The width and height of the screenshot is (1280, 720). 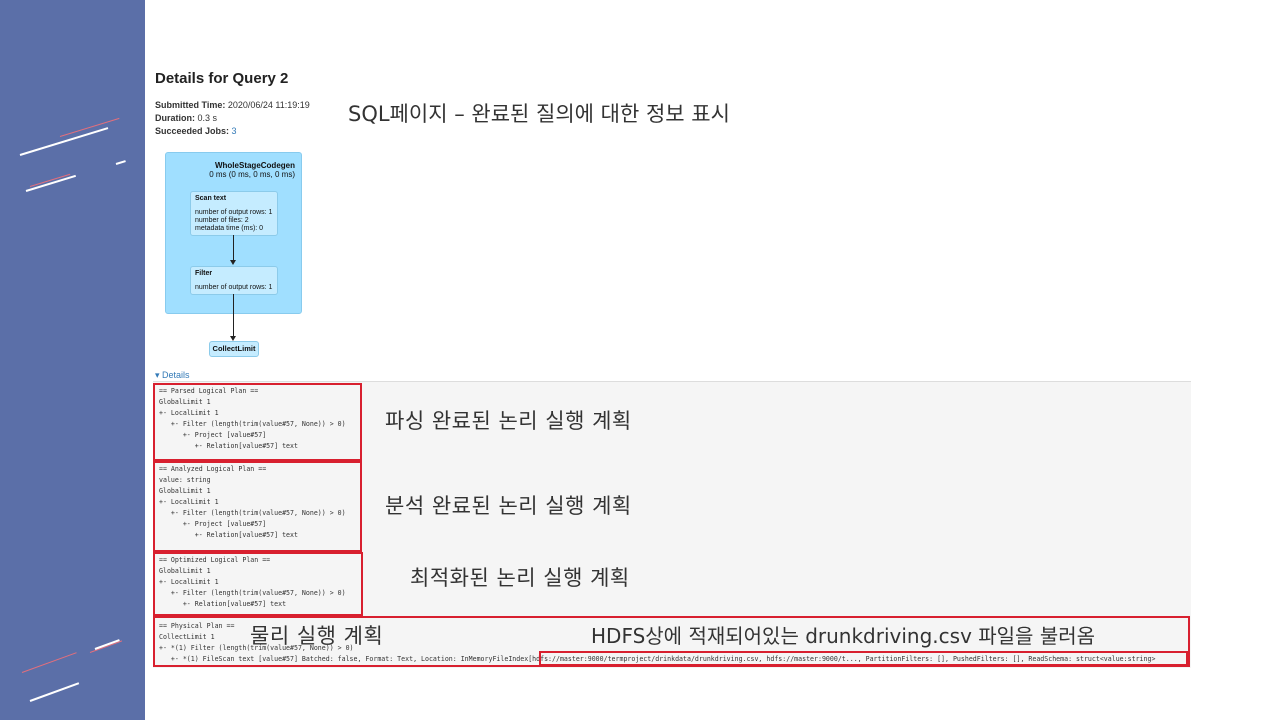 I want to click on cluster-timing: 0 ms (0 ms, 0 ms, 0 ms), so click(x=252, y=174).